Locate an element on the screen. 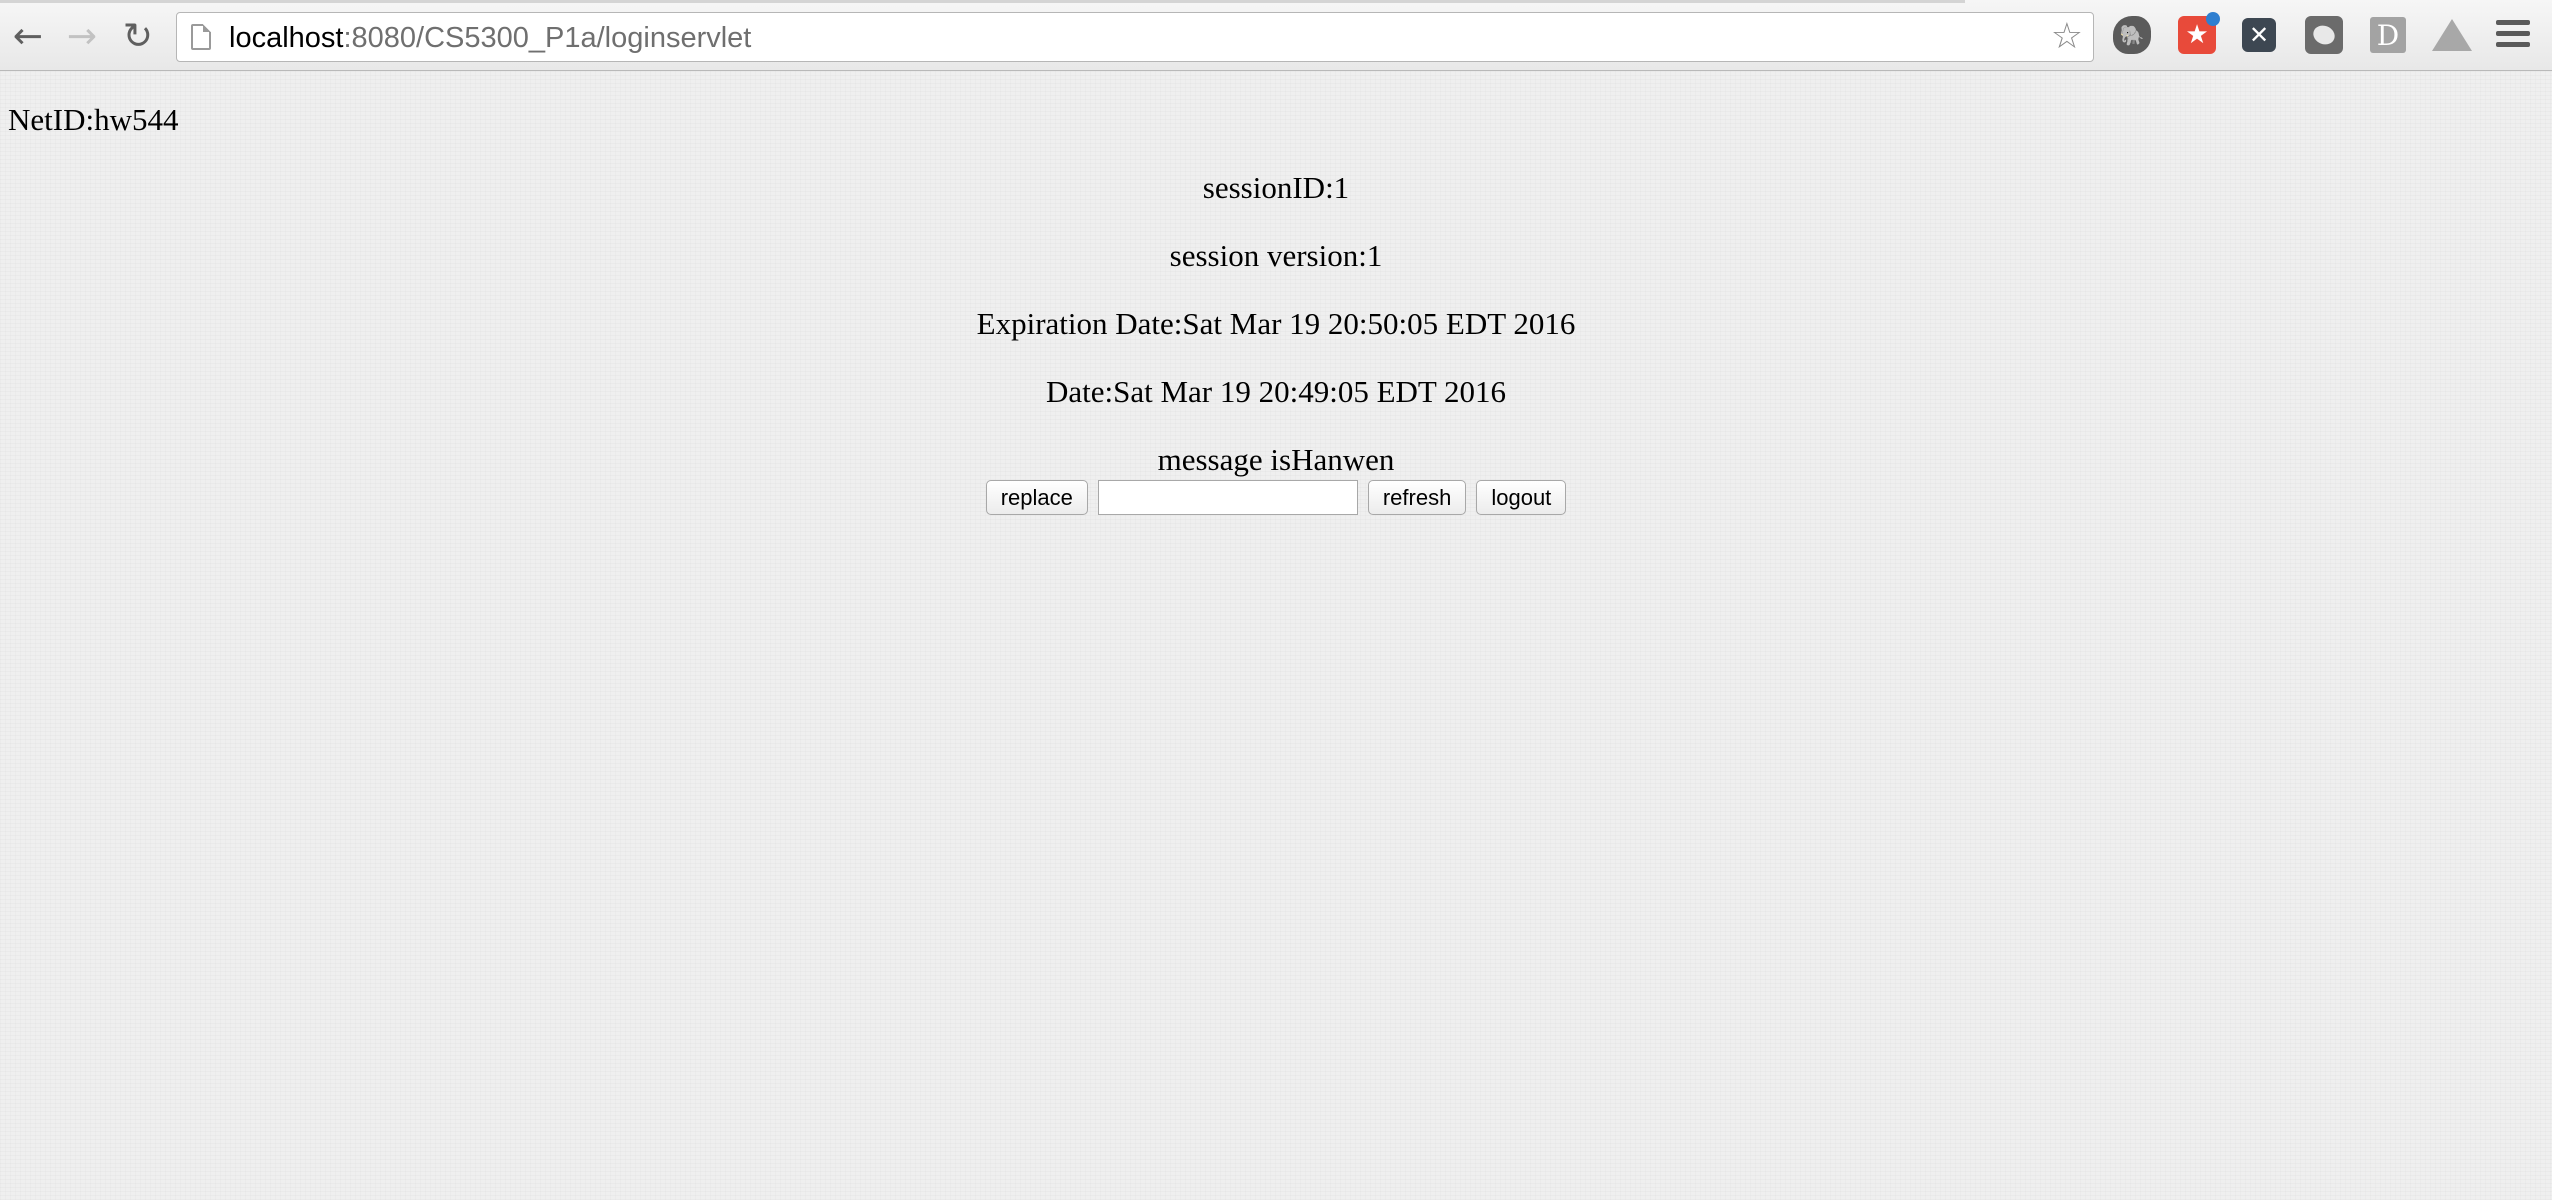 Image resolution: width=2552 pixels, height=1200 pixels. session-form: replace refresh logout is located at coordinates (1276, 497).